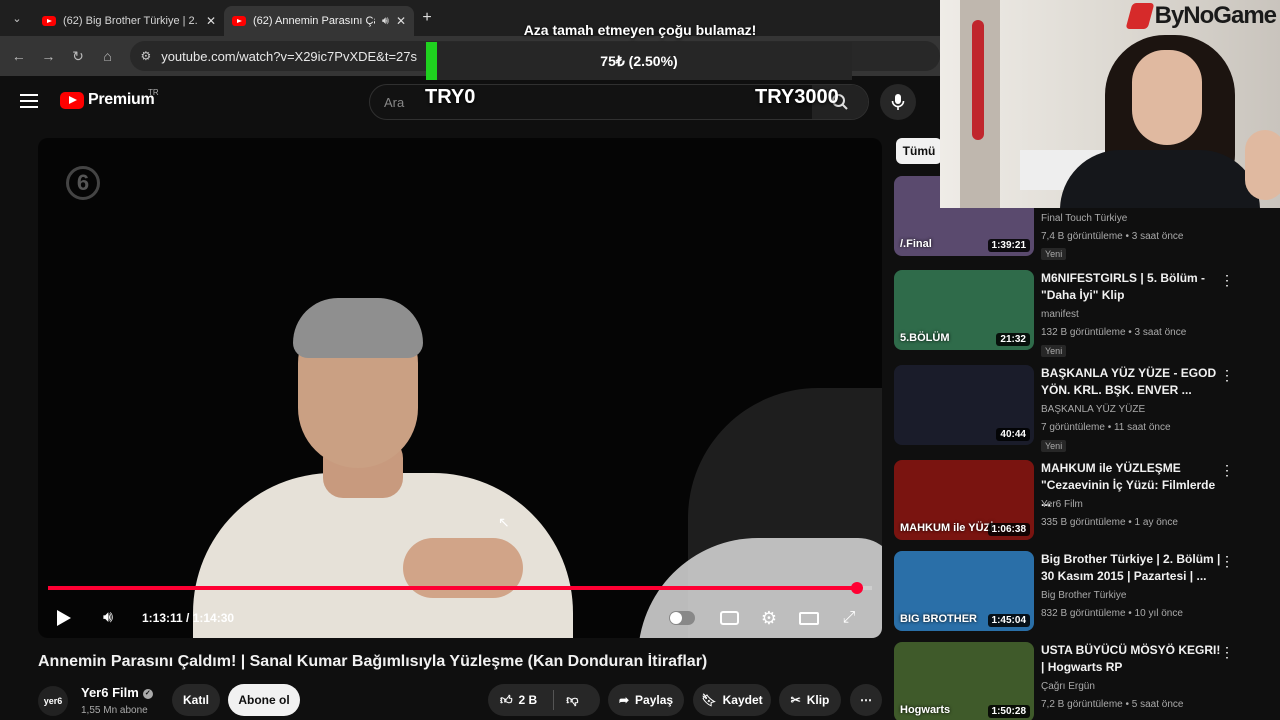 Image resolution: width=1280 pixels, height=720 pixels. I want to click on recommendation-title: USTA BÜYÜCÜ MÖSYÖ KEGRI! | Hogwarts RP, so click(1131, 659).